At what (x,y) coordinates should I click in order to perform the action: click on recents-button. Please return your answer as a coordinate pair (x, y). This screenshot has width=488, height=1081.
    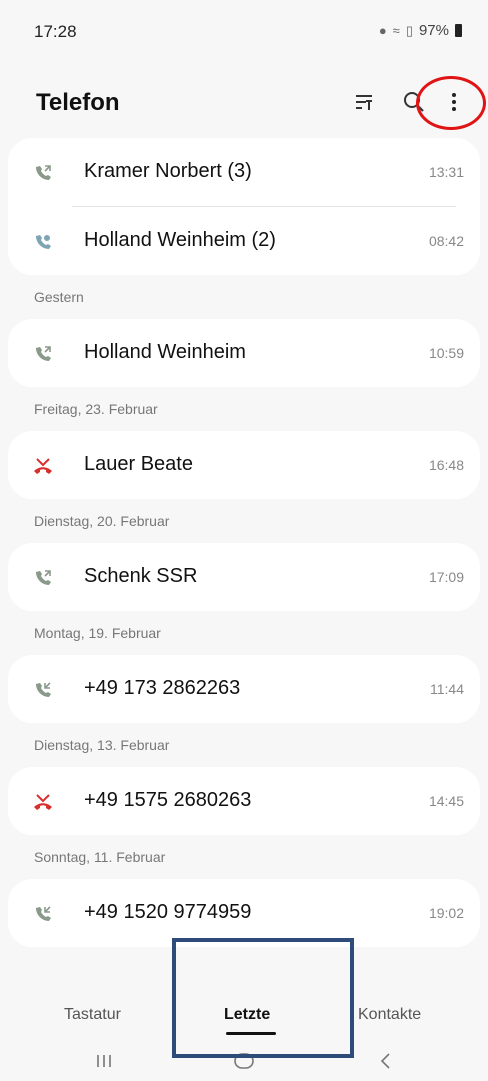
    Looking at the image, I should click on (104, 1061).